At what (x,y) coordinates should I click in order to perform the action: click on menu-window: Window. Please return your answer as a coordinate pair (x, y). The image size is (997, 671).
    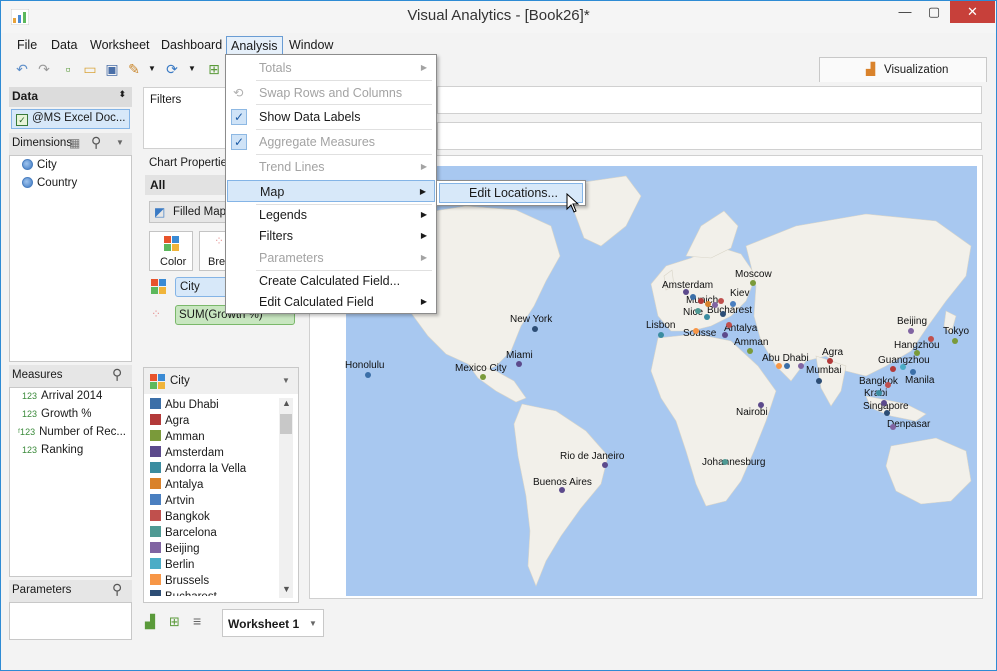
    Looking at the image, I should click on (311, 45).